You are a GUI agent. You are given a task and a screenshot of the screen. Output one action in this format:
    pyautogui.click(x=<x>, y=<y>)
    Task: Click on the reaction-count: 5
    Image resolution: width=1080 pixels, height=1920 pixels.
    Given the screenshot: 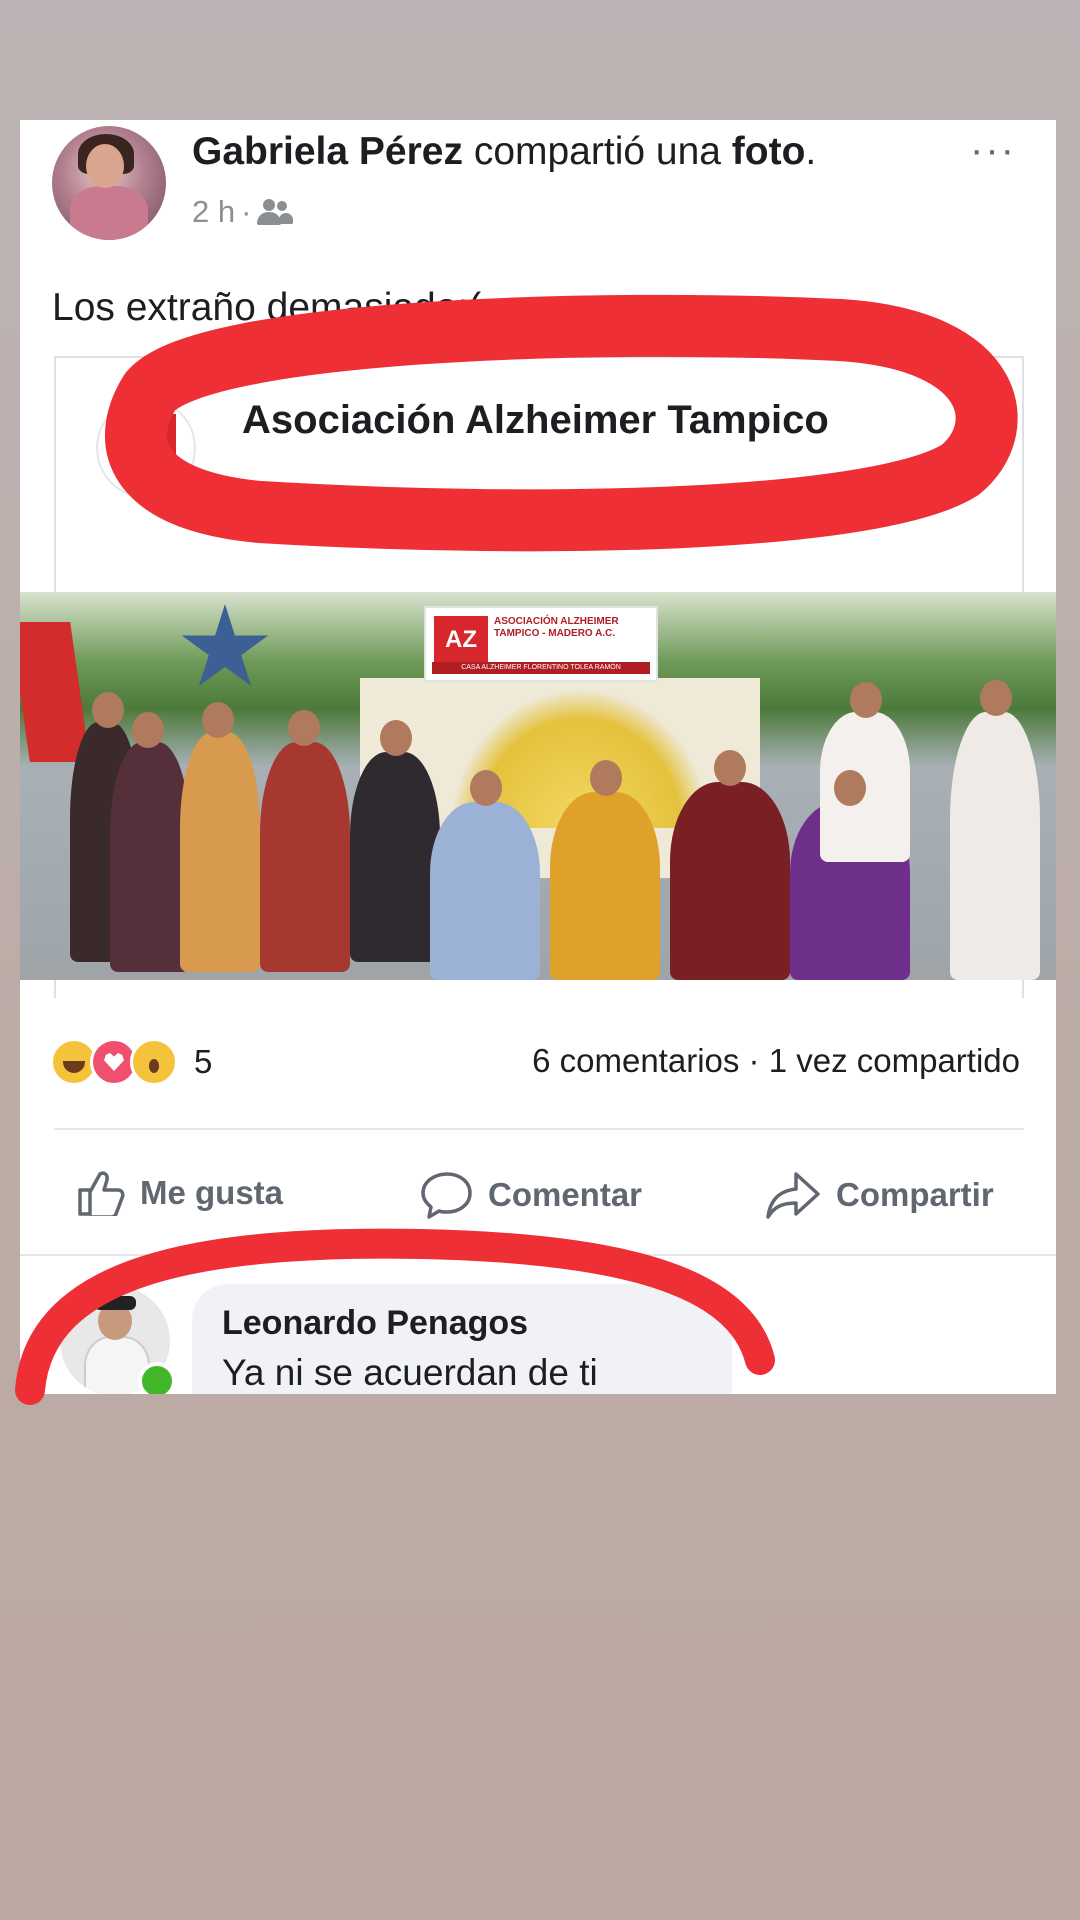 What is the action you would take?
    pyautogui.click(x=203, y=1061)
    